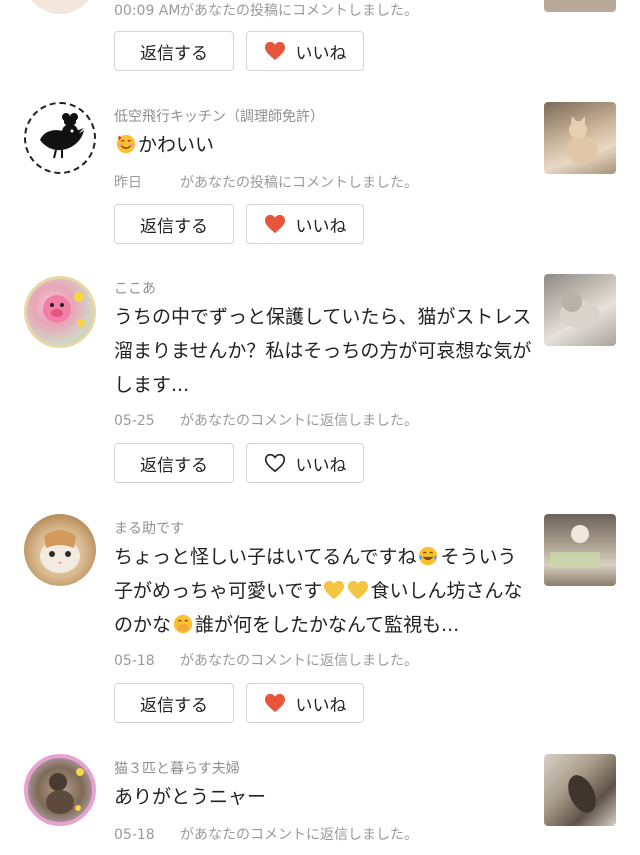 The image size is (640, 855). I want to click on heart-outline-icon, so click(274, 463).